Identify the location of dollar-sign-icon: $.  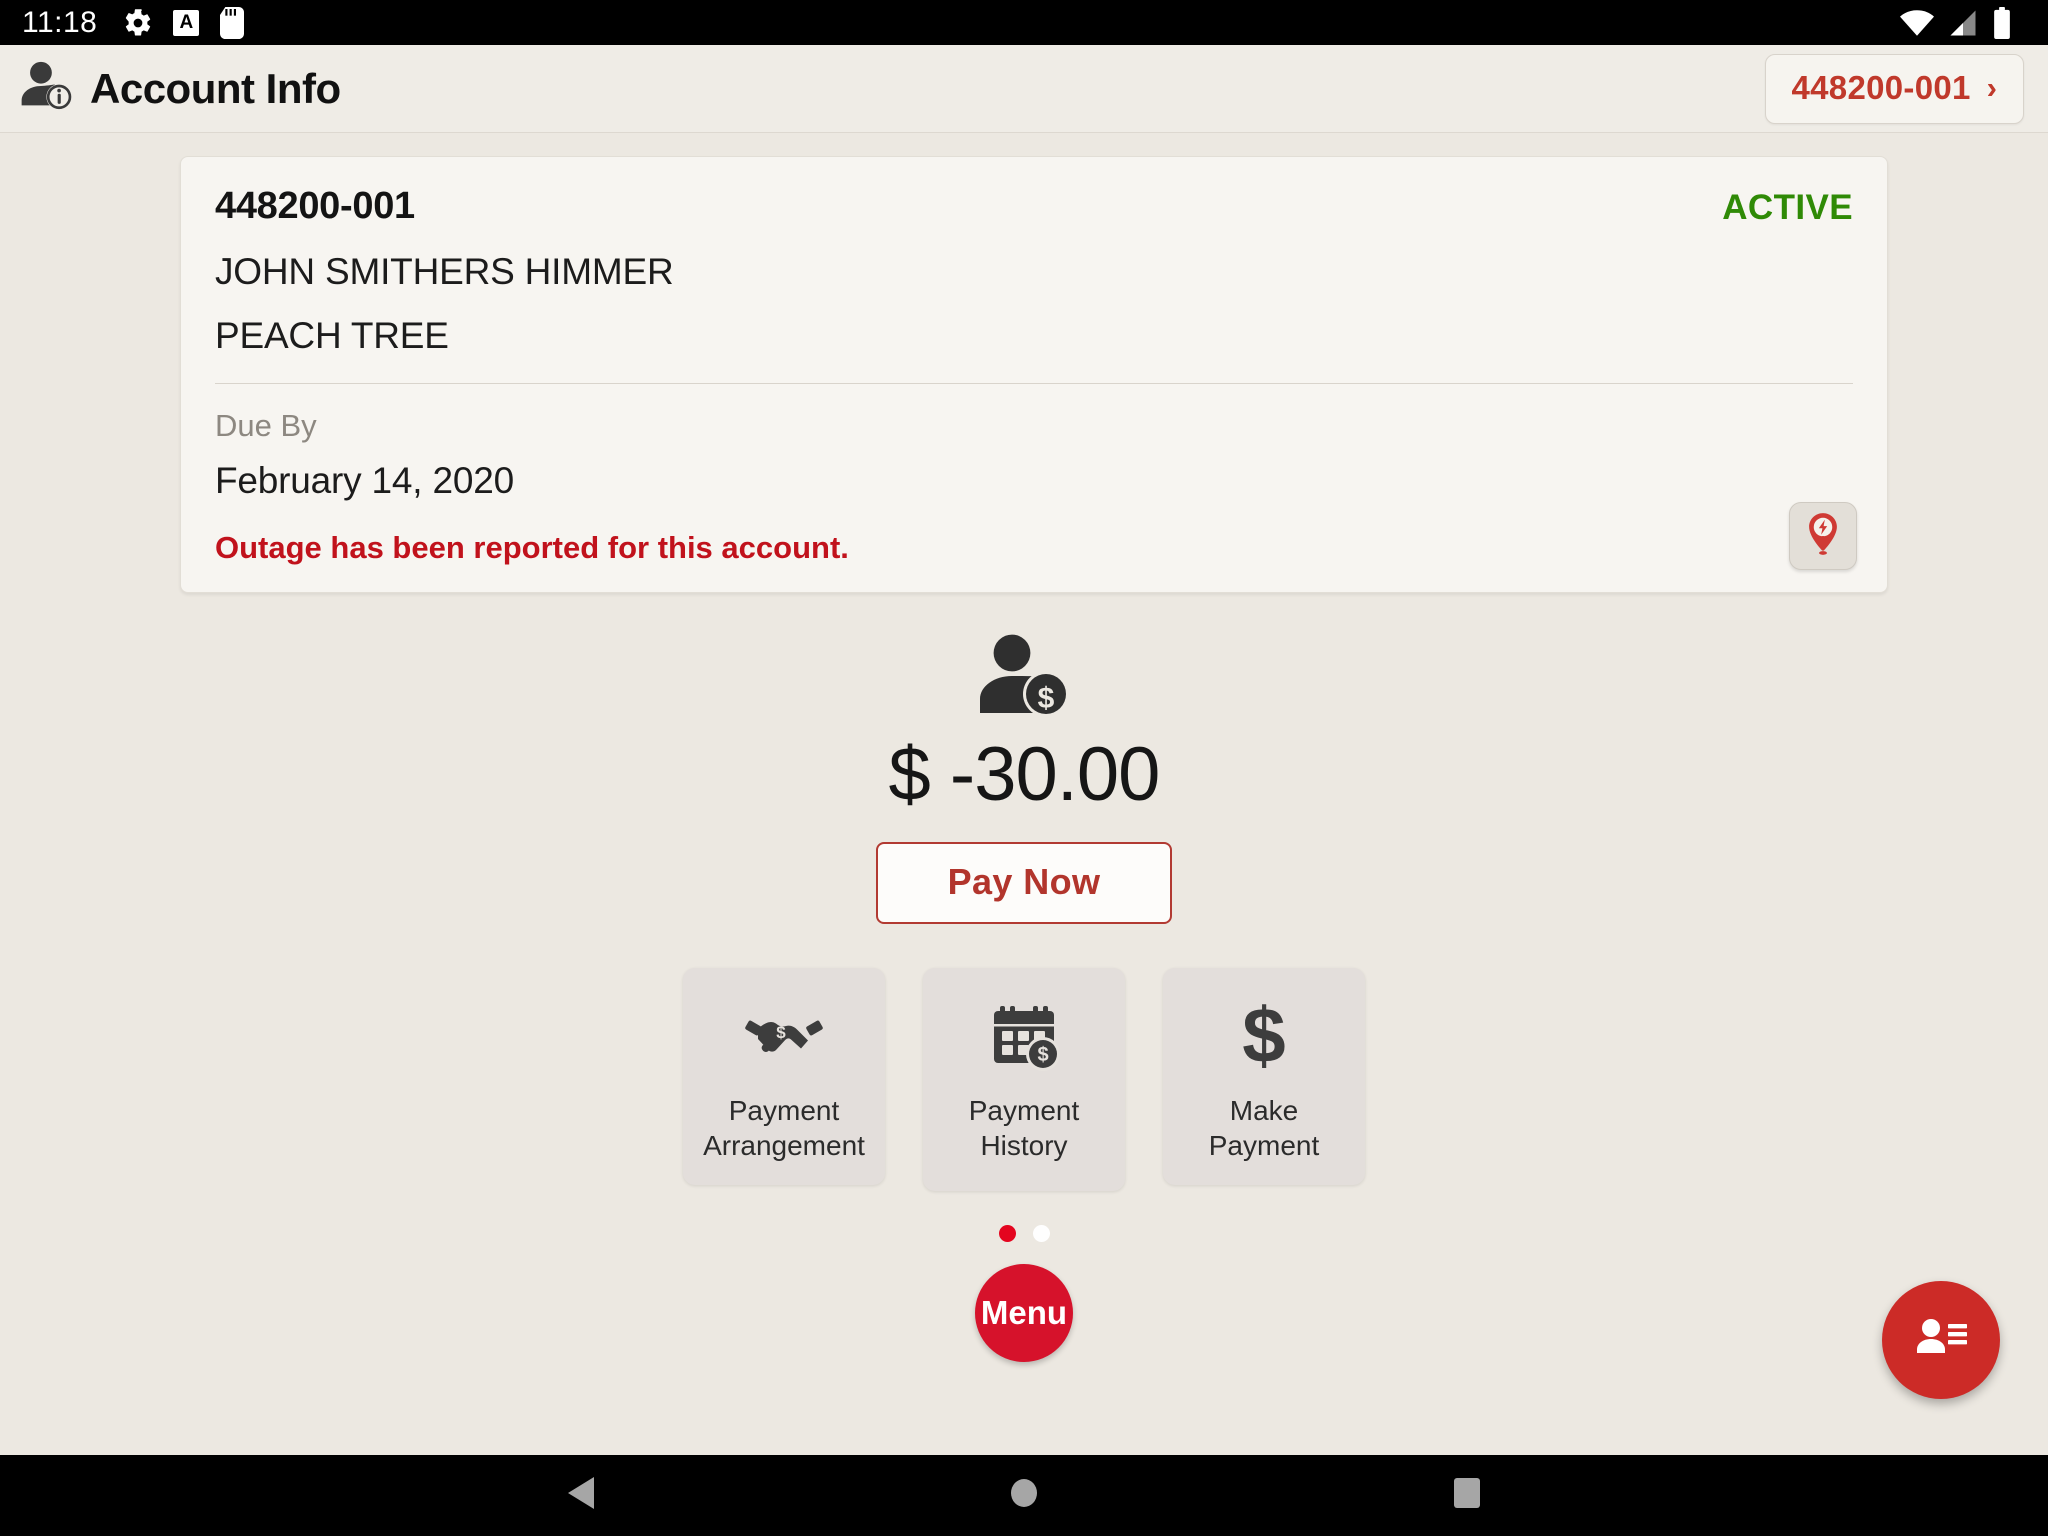
(1264, 1037).